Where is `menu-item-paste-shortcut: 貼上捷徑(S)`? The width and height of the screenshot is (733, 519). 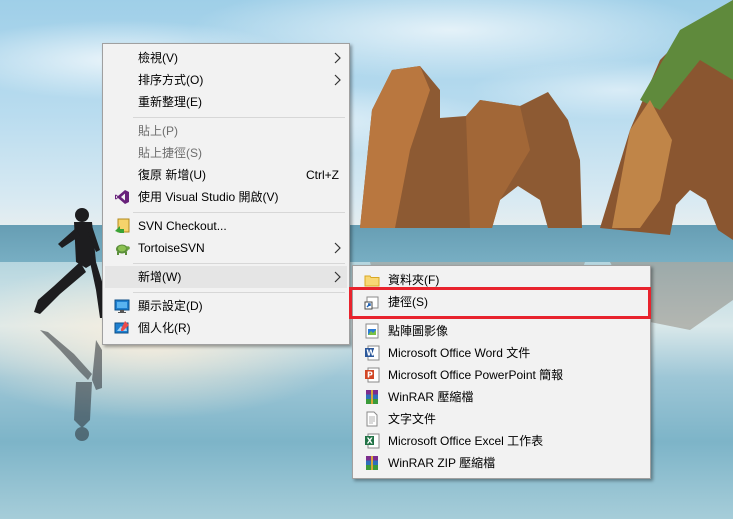
menu-item-paste-shortcut: 貼上捷徑(S) is located at coordinates (226, 153).